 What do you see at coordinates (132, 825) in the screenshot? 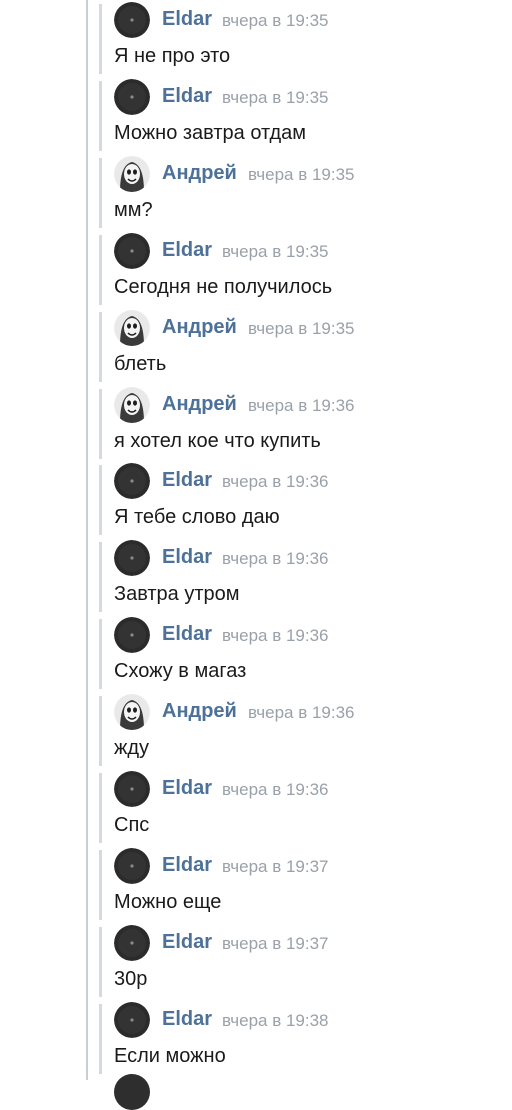
I see `message-text: Спс` at bounding box center [132, 825].